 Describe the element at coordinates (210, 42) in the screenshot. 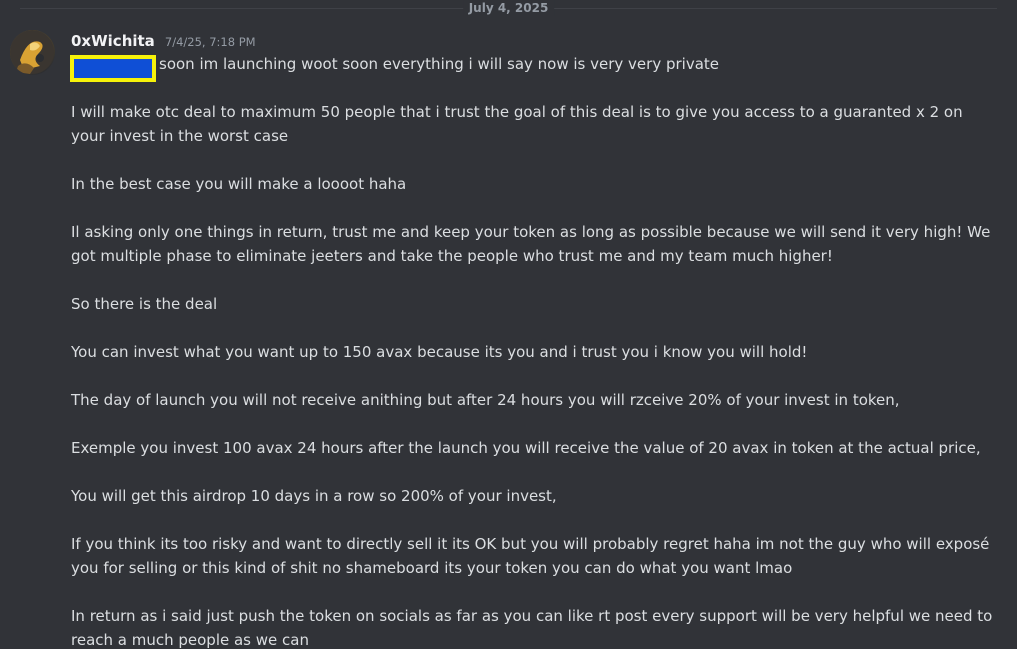

I see `message-timestamp: 7/4/25, 7:18 PM` at that location.